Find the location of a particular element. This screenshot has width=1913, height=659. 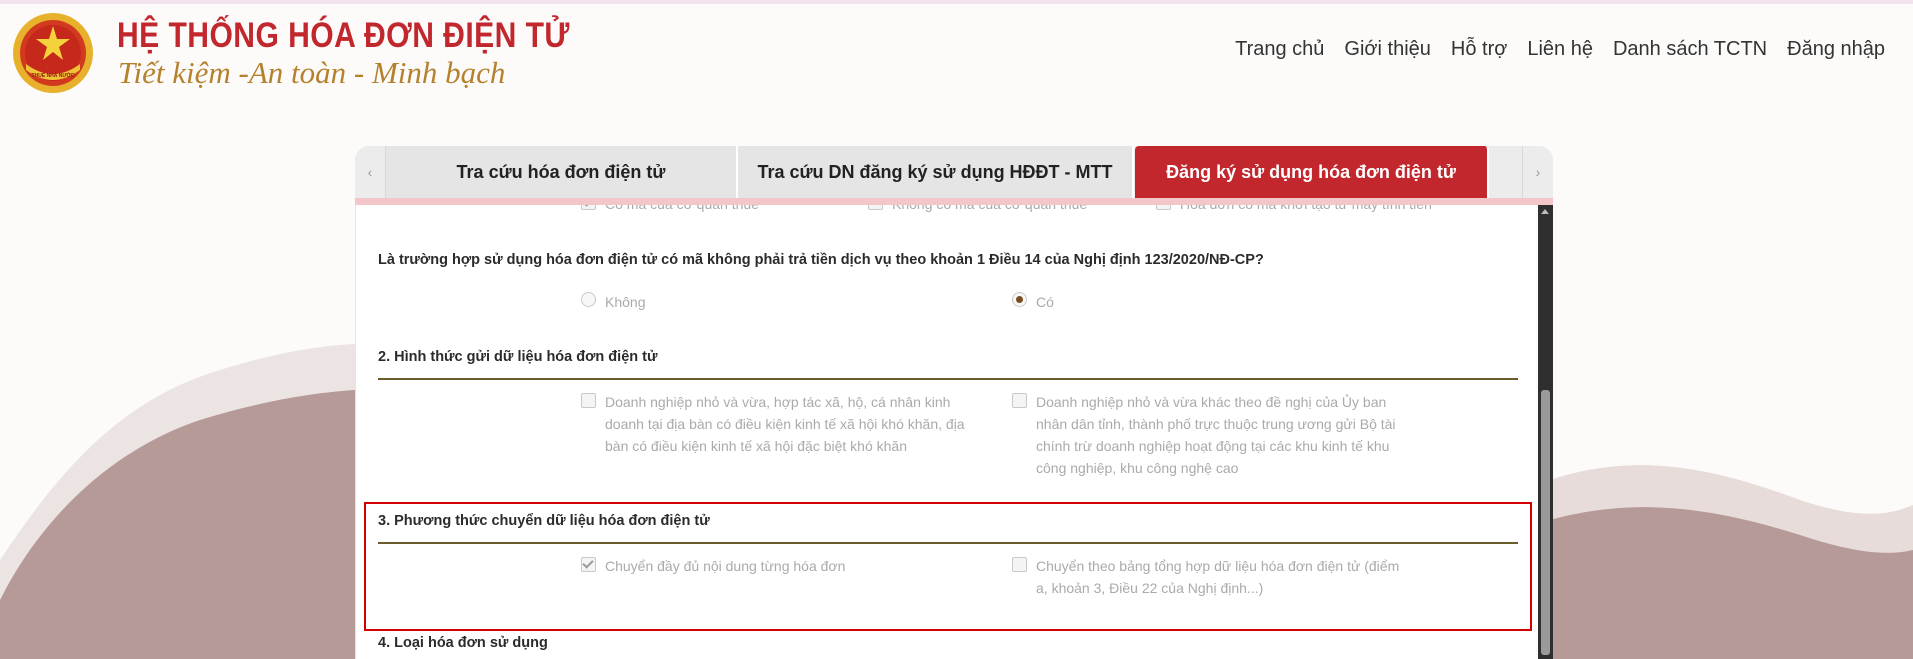

option-label: Hóa đơn có mã khởi tạo từ máy tính tiền is located at coordinates (1306, 210).